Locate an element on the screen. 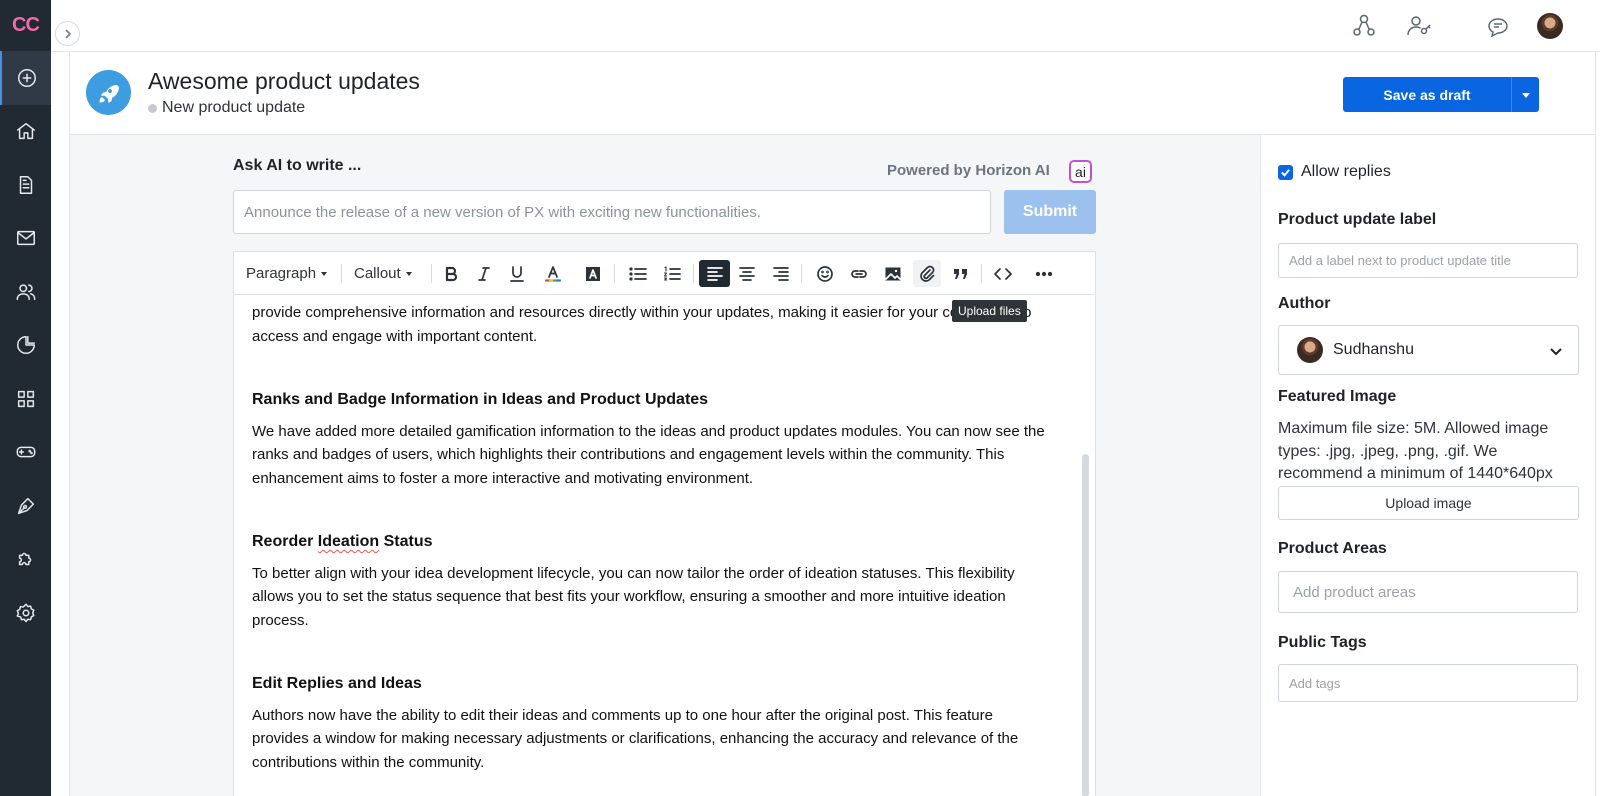 Image resolution: width=1600 pixels, height=796 pixels. save-as-draft-button: Save as draft is located at coordinates (1427, 94).